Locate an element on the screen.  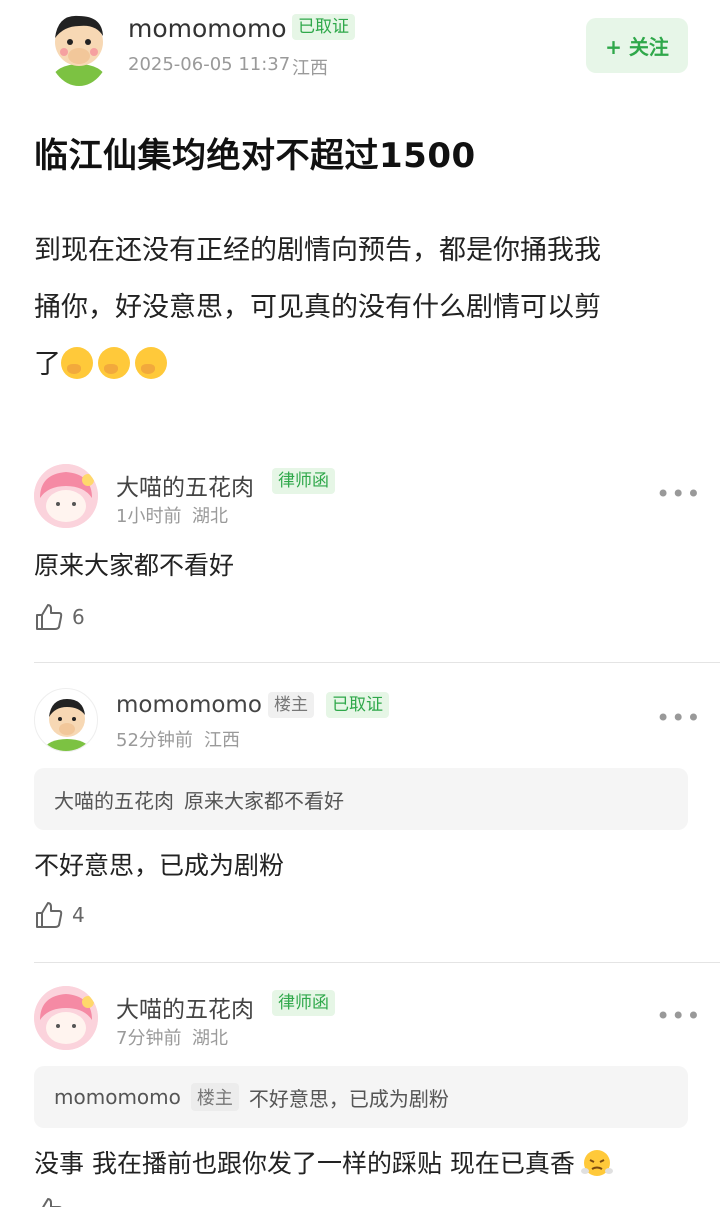
comment-time: 52分钟前 is located at coordinates (154, 740).